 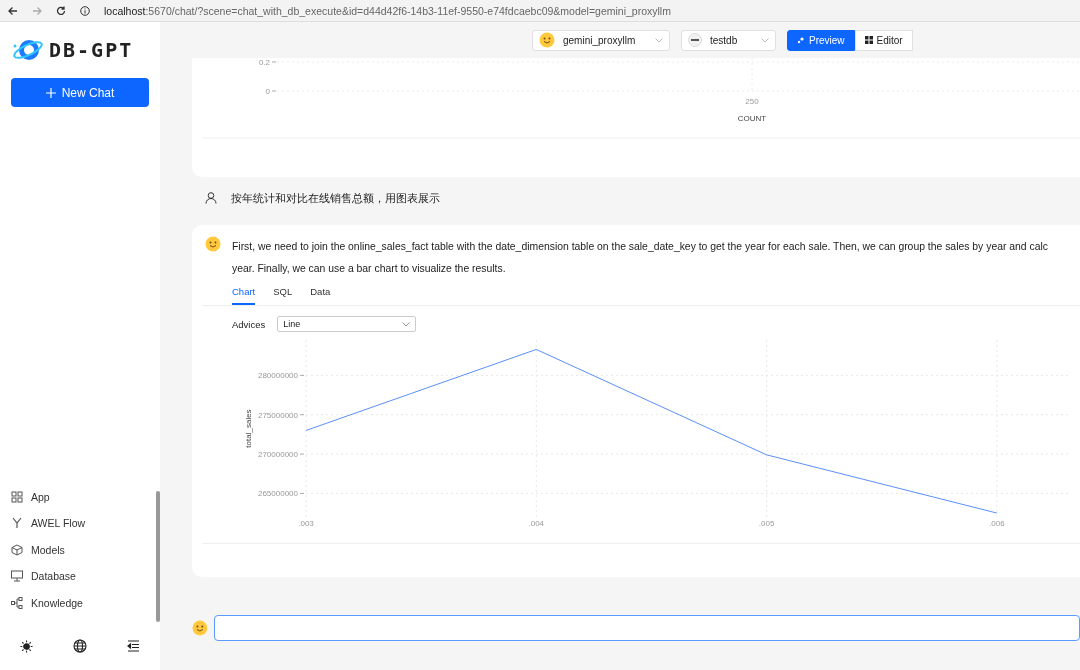 I want to click on menu-fold-icon, so click(x=133, y=646).